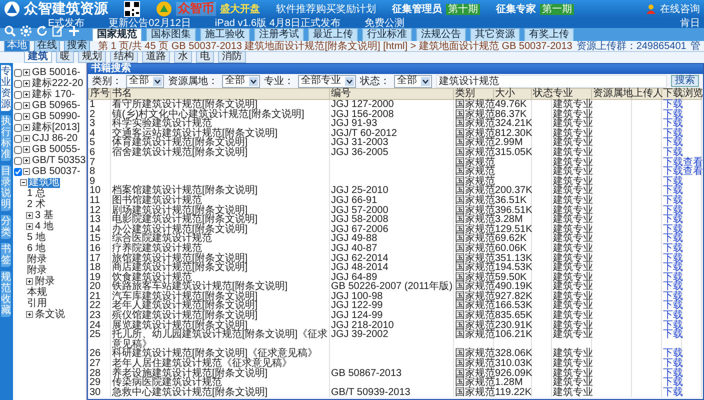 Image resolution: width=704 pixels, height=400 pixels. Describe the element at coordinates (612, 94) in the screenshot. I see `column-header: 资源属地` at that location.